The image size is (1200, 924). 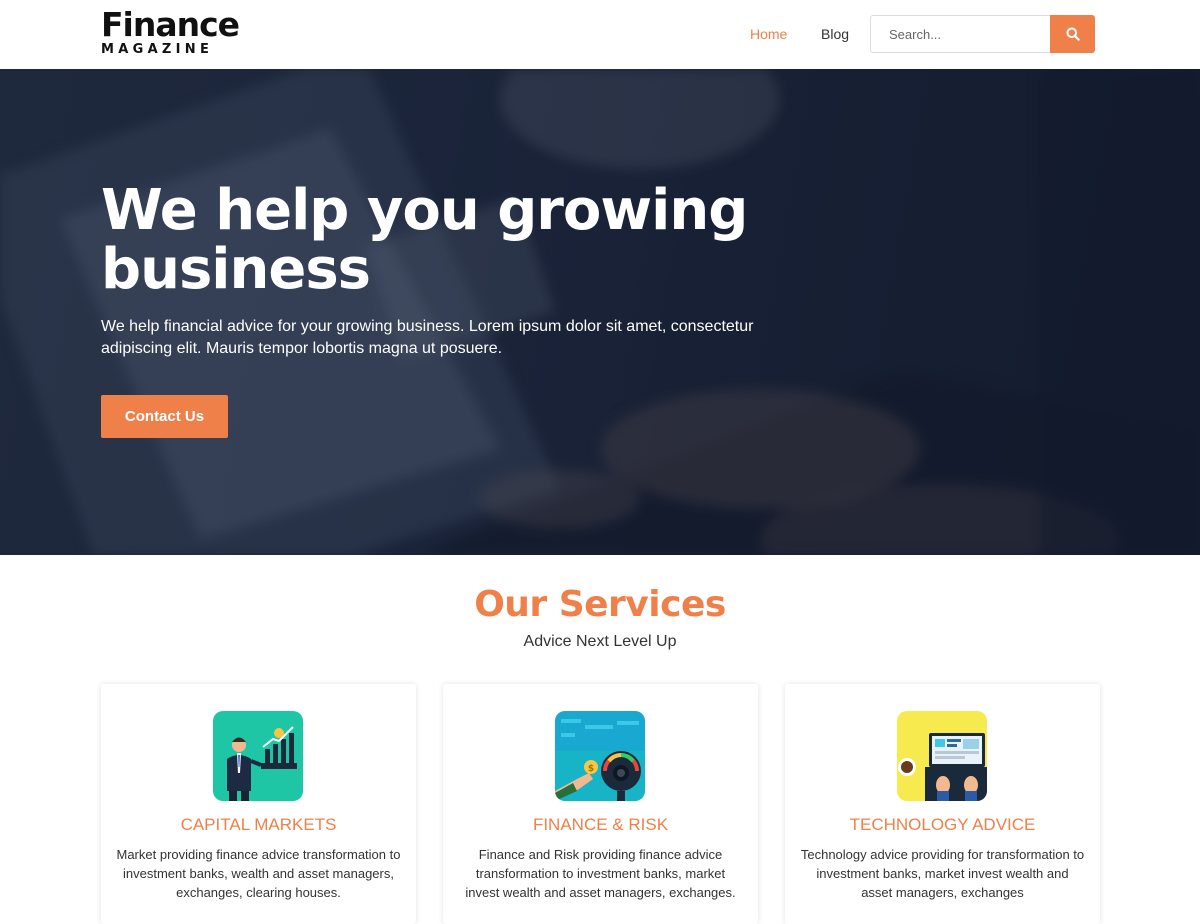 What do you see at coordinates (157, 49) in the screenshot?
I see `logo-subtitle: MAGAZINE` at bounding box center [157, 49].